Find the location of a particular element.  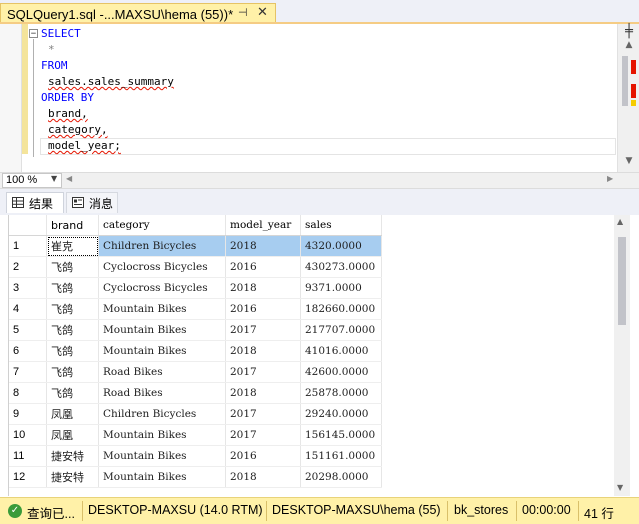

row-number: 2 is located at coordinates (28, 267).